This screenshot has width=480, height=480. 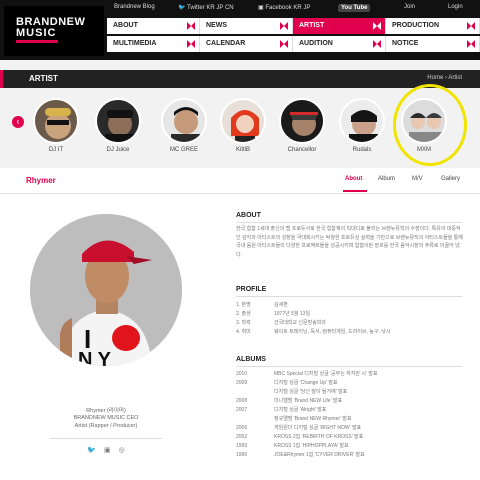 I want to click on artist-thumb-mc-gree: MC GREE, so click(x=184, y=125).